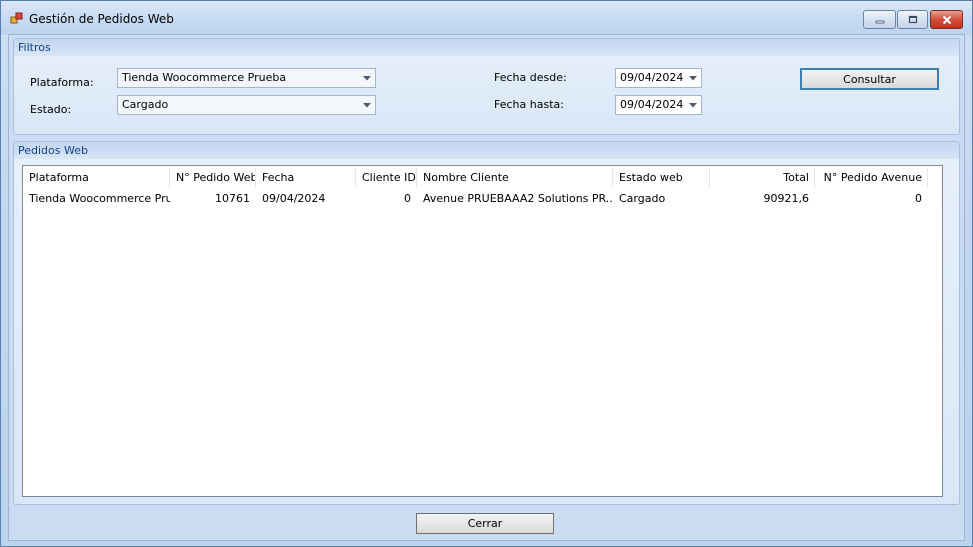  I want to click on close-button, so click(946, 19).